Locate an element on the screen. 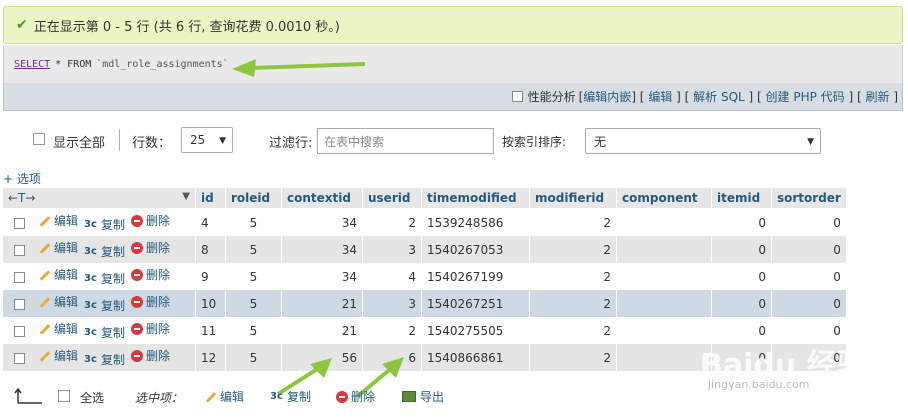 The width and height of the screenshot is (908, 420). explain-sql-link: 解析 SQL is located at coordinates (719, 96).